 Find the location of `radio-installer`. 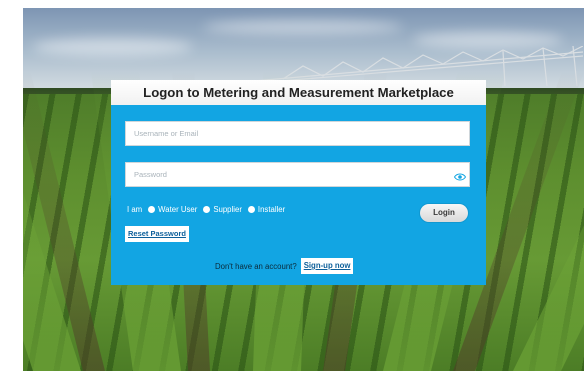

radio-installer is located at coordinates (251, 209).